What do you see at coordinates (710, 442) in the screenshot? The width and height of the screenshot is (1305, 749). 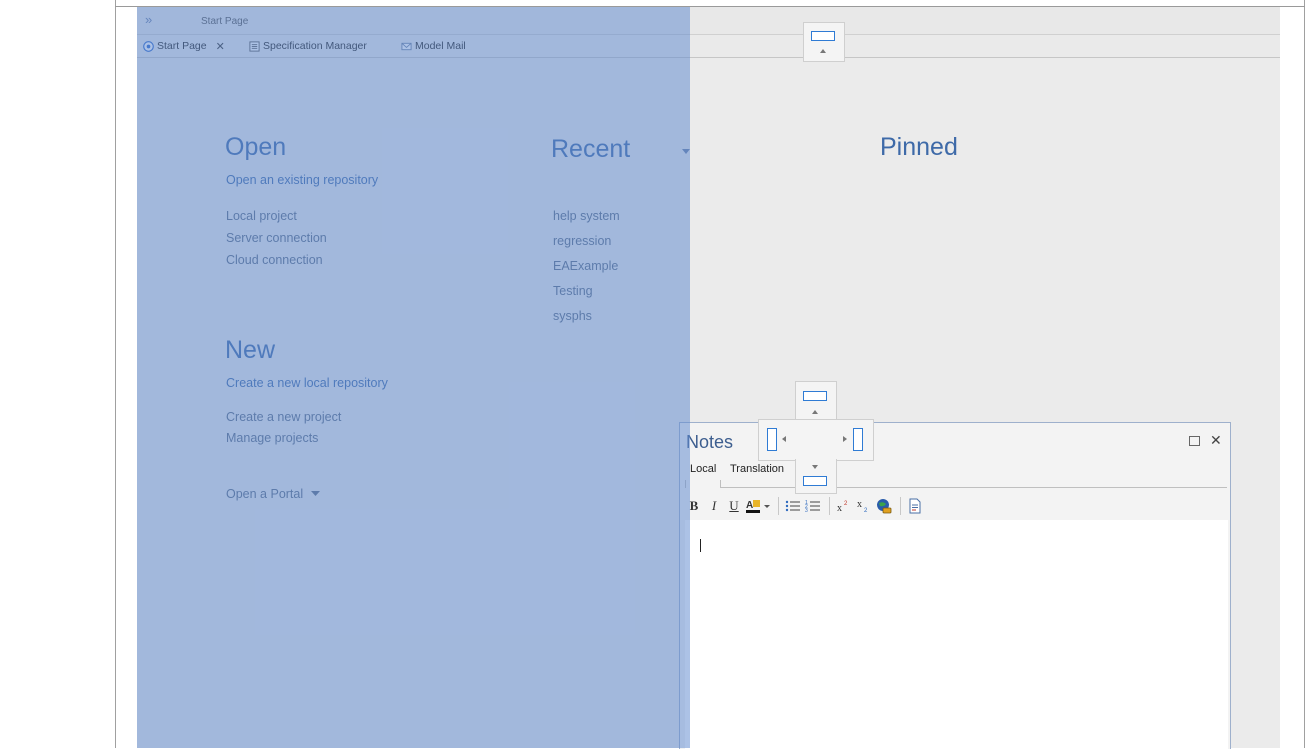 I see `notes-title: Notes` at bounding box center [710, 442].